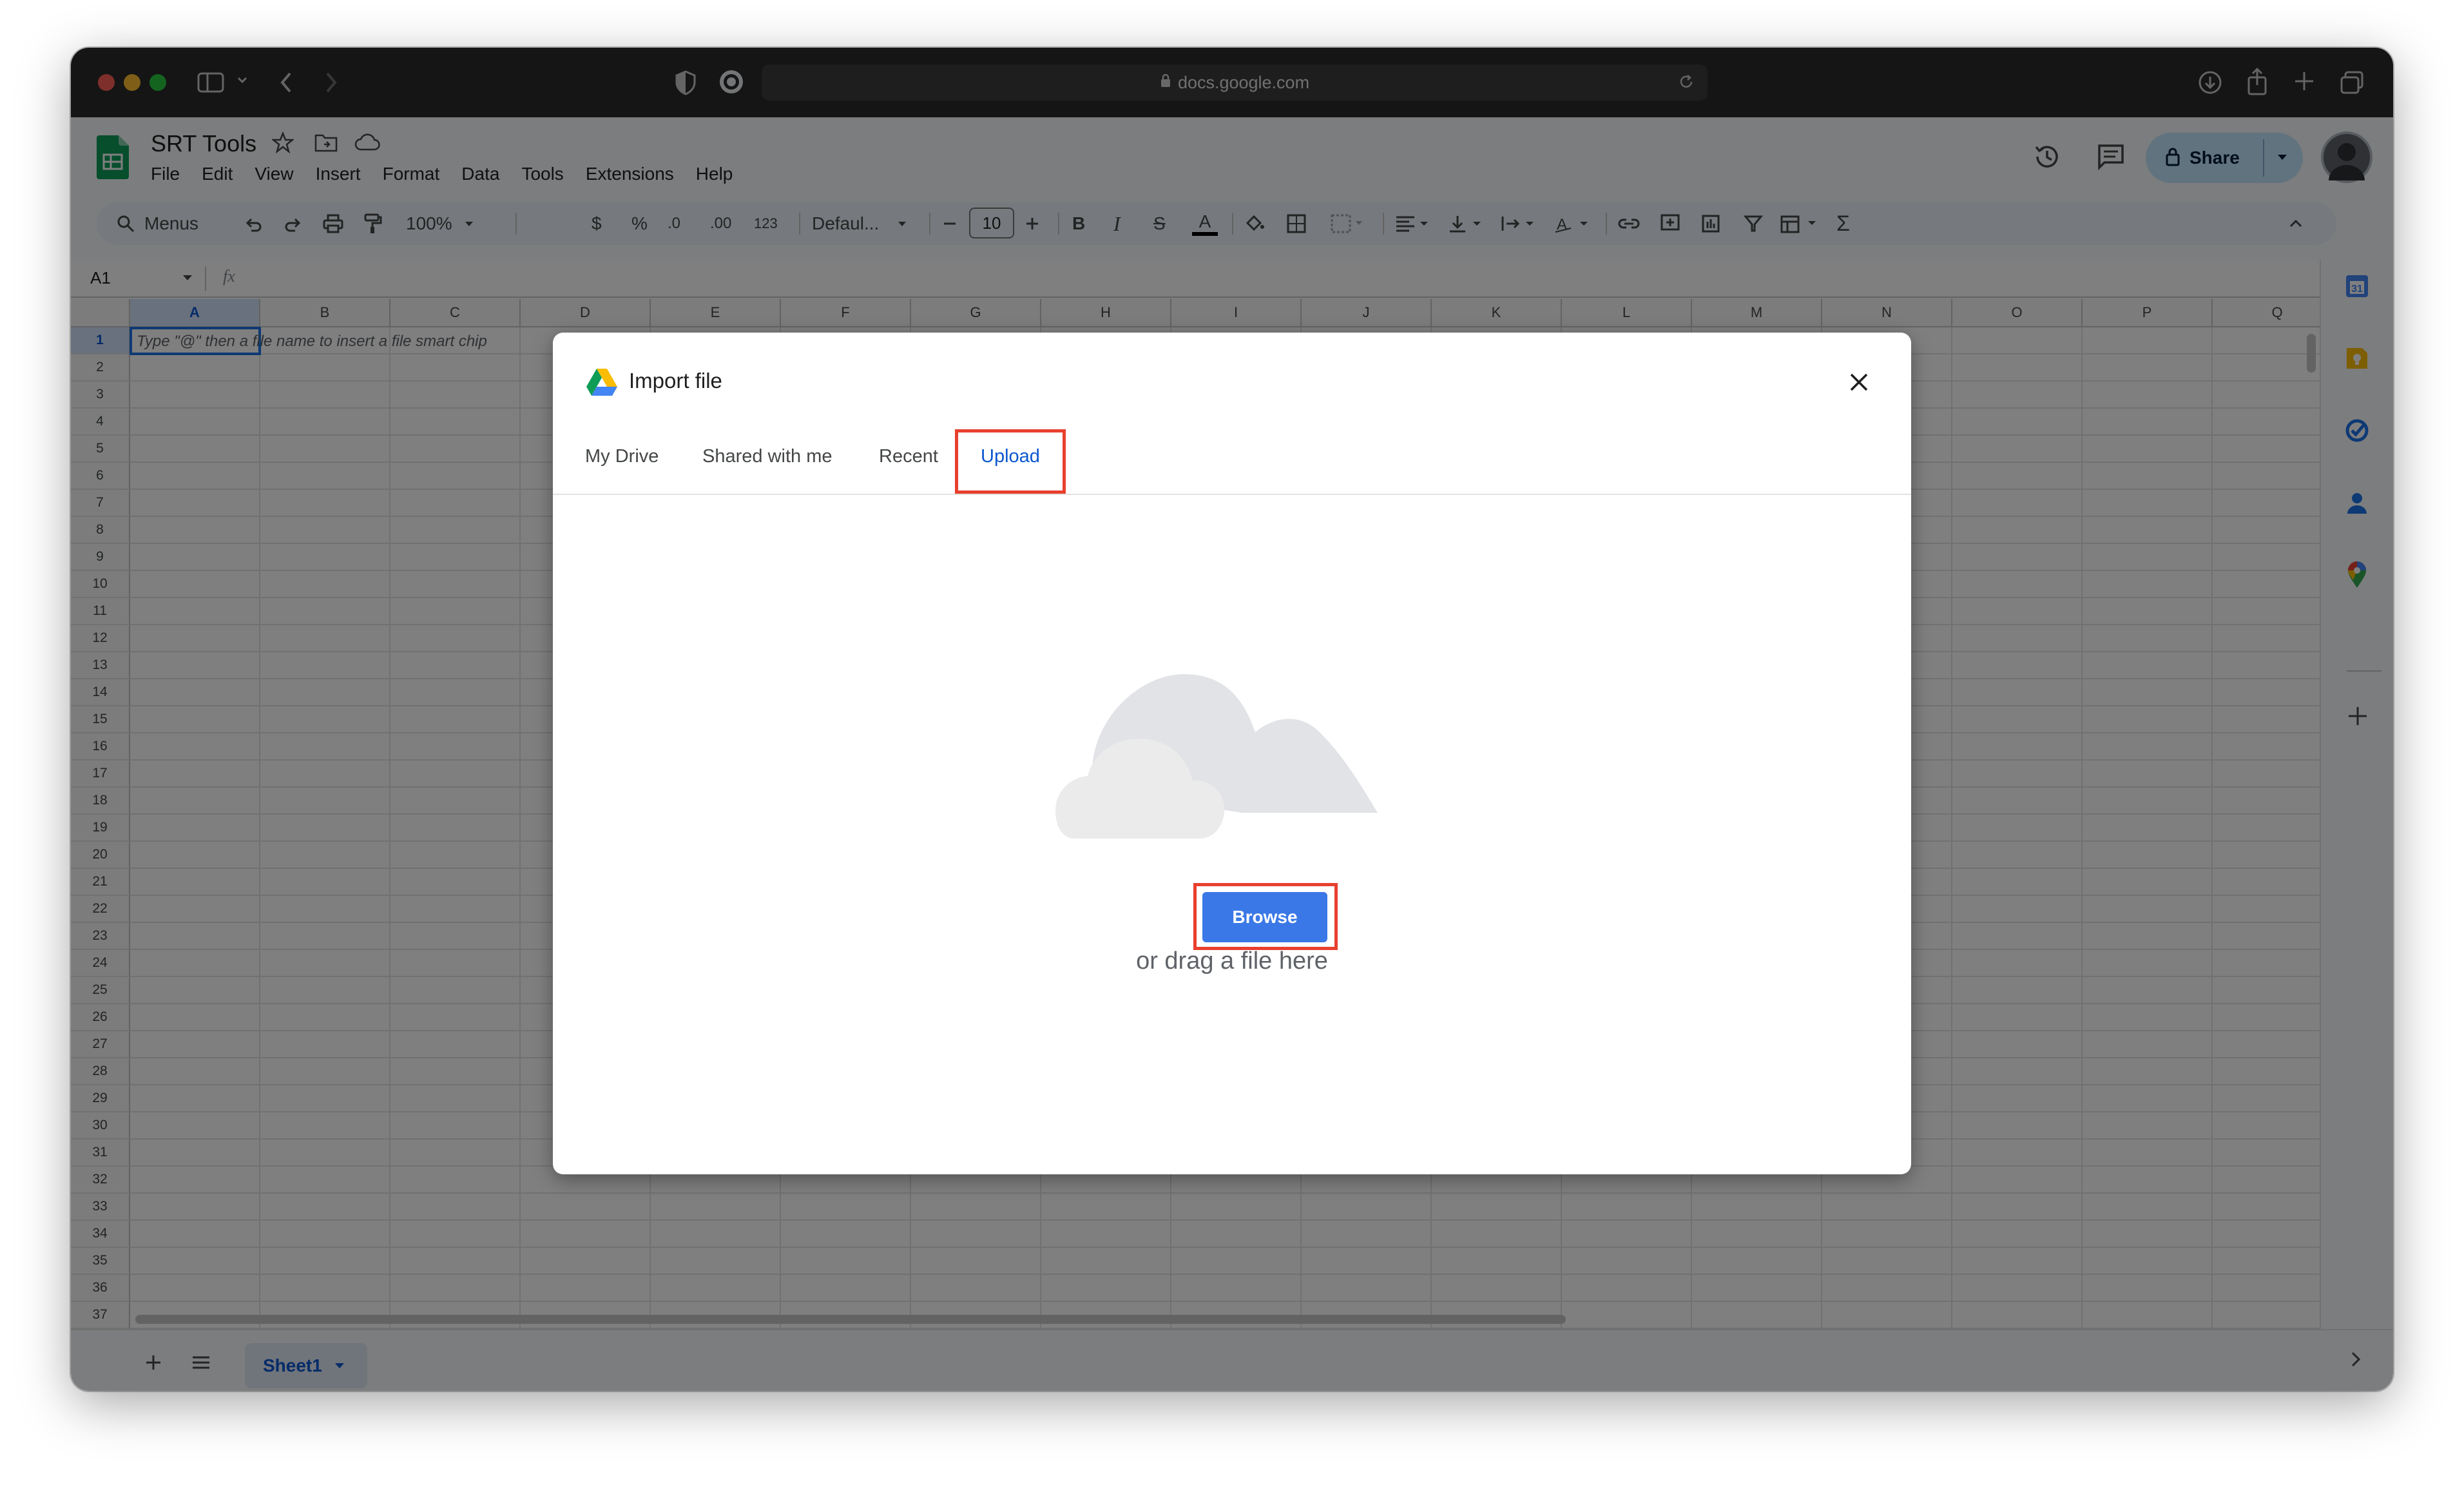  I want to click on google-drive-icon, so click(601, 384).